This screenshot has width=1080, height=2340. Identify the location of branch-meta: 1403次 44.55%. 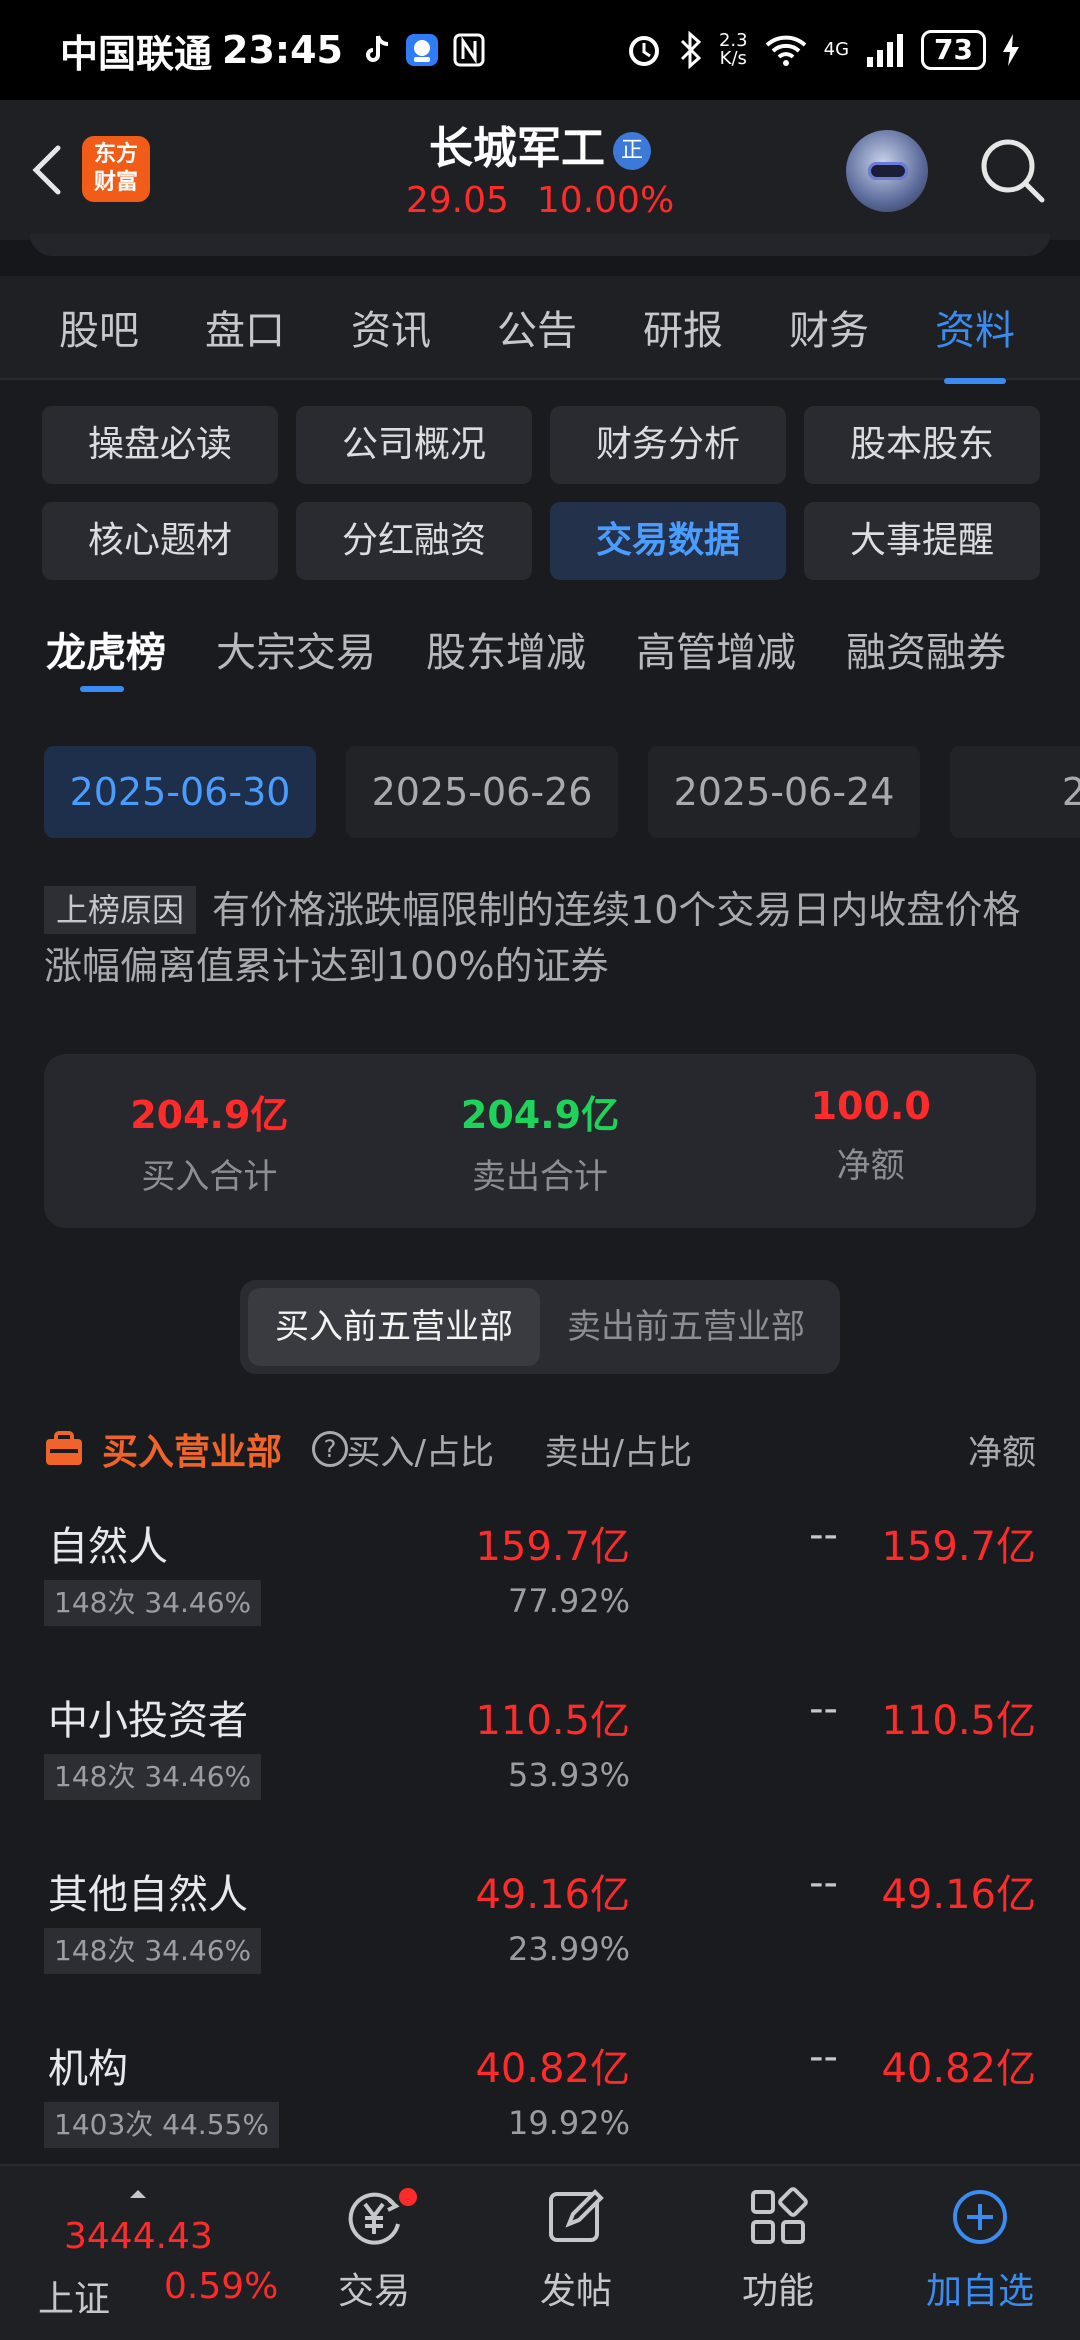
(161, 2125).